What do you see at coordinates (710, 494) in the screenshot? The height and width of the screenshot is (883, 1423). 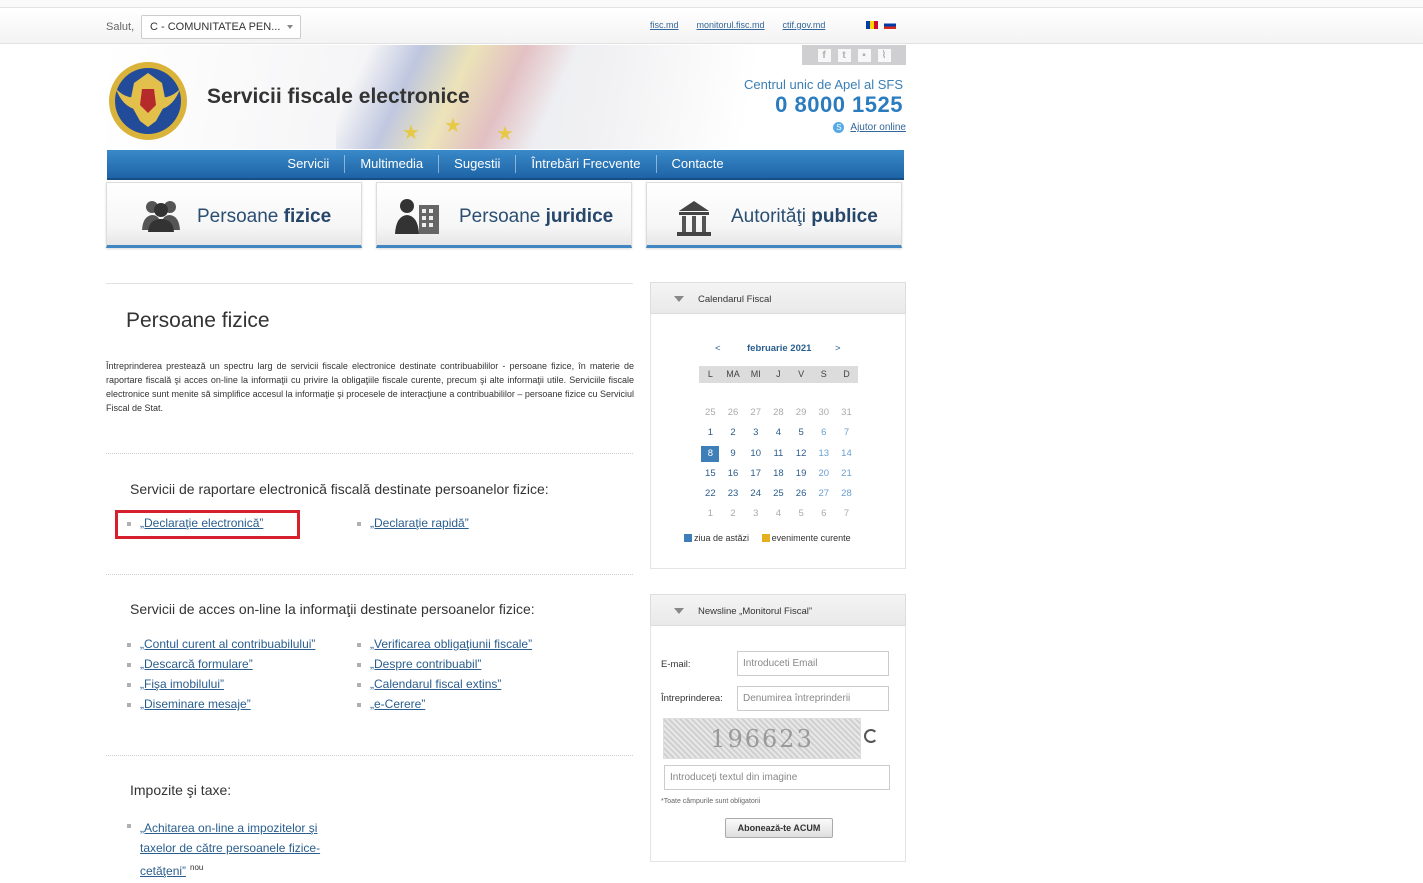 I see `calendar-day: 22` at bounding box center [710, 494].